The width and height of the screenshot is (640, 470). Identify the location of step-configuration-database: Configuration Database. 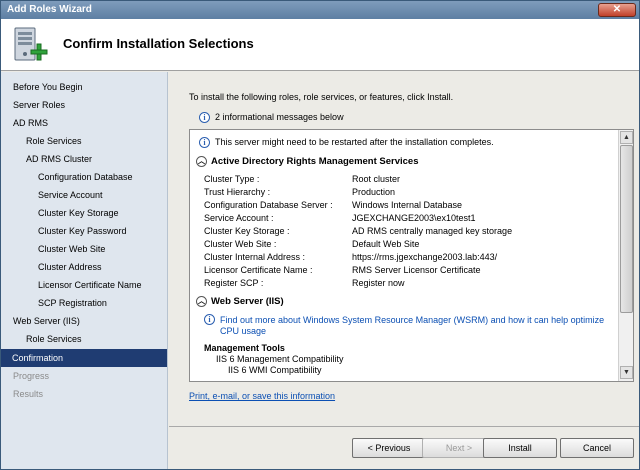
(85, 177).